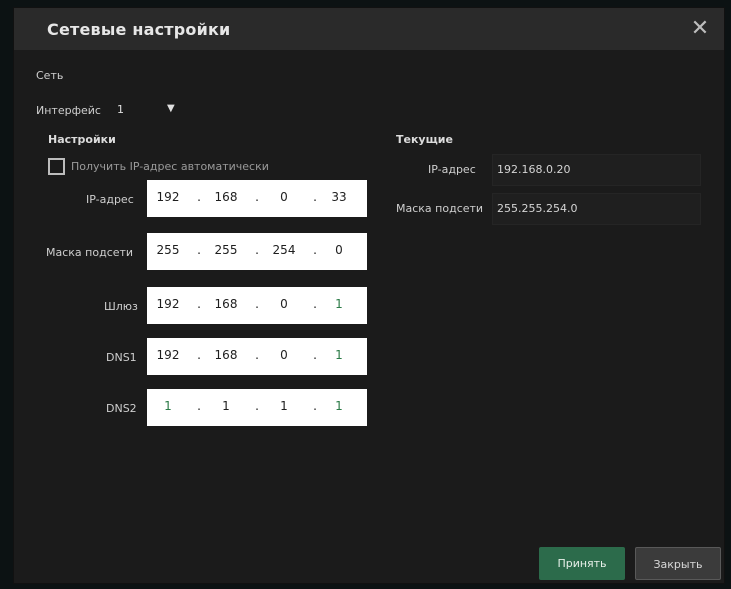 Image resolution: width=731 pixels, height=589 pixels. Describe the element at coordinates (440, 208) in the screenshot. I see `current-mask-label: Маска подсети` at that location.